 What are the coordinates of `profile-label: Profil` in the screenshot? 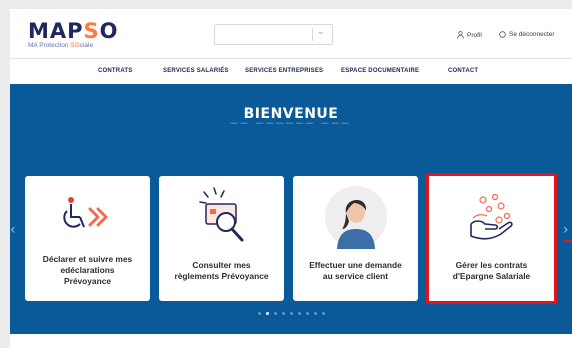 It's located at (474, 35).